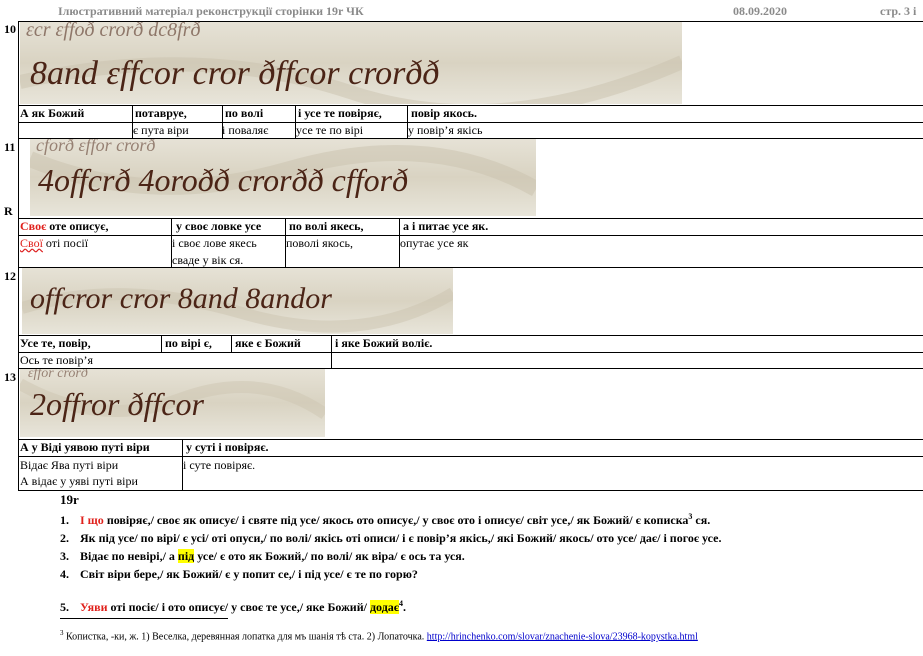 This screenshot has height=656, width=923. I want to click on manuscript-line: offcror cror 8and 8andor, so click(181, 298).